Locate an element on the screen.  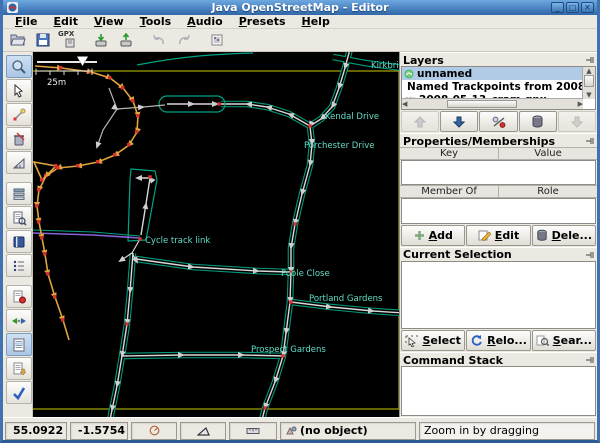
memberships-table is located at coordinates (498, 210).